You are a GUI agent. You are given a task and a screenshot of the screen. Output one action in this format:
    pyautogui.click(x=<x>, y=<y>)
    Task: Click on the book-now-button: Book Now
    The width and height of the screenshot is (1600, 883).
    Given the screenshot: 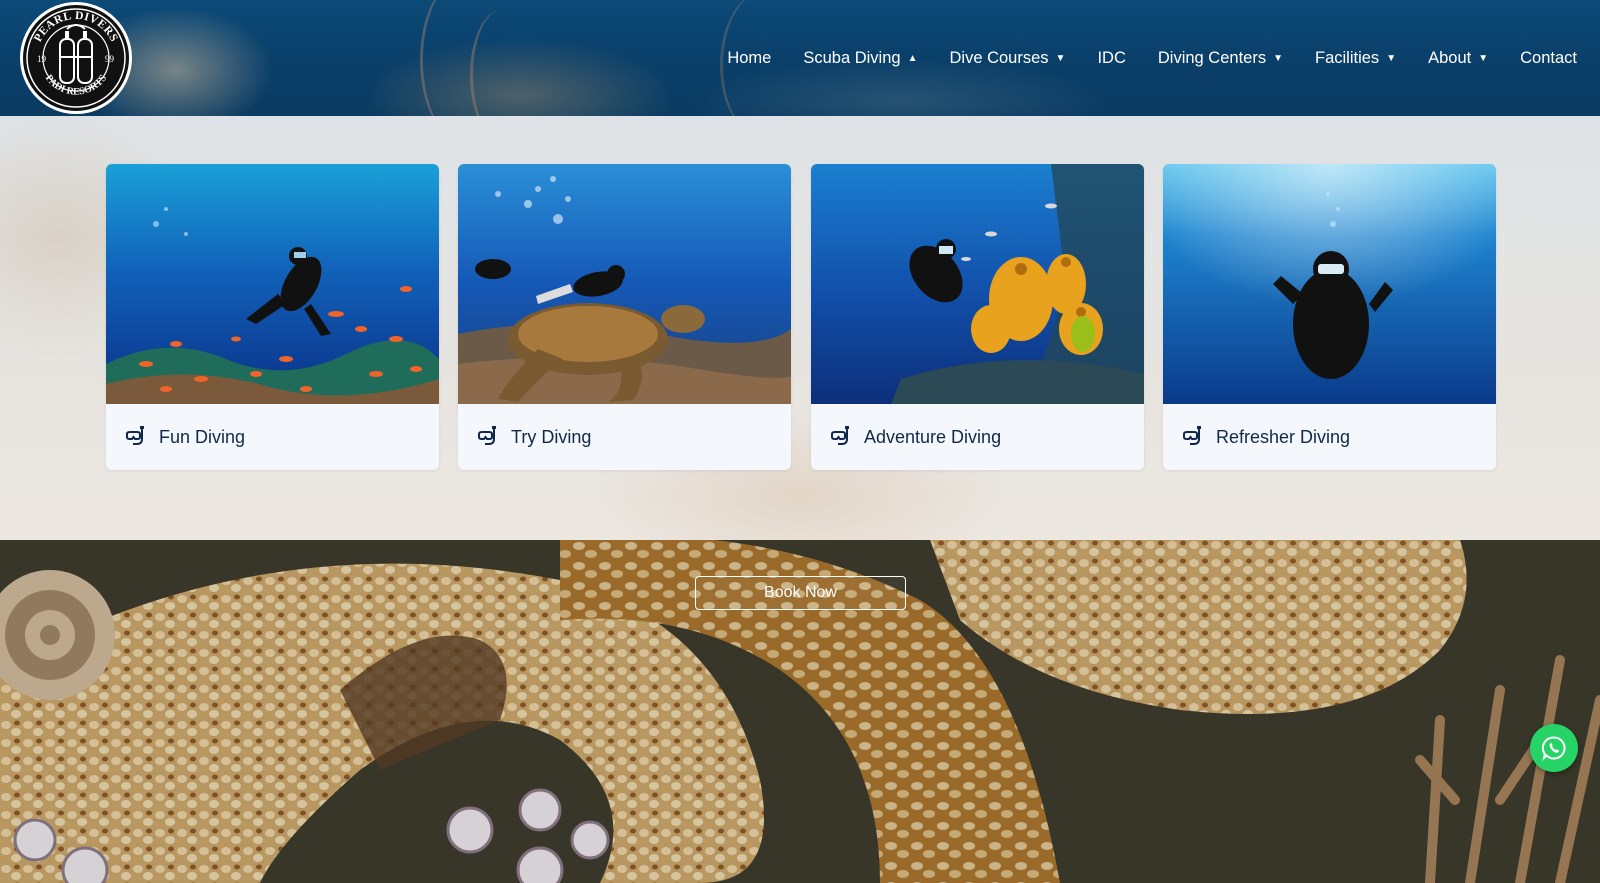 What is the action you would take?
    pyautogui.click(x=800, y=593)
    